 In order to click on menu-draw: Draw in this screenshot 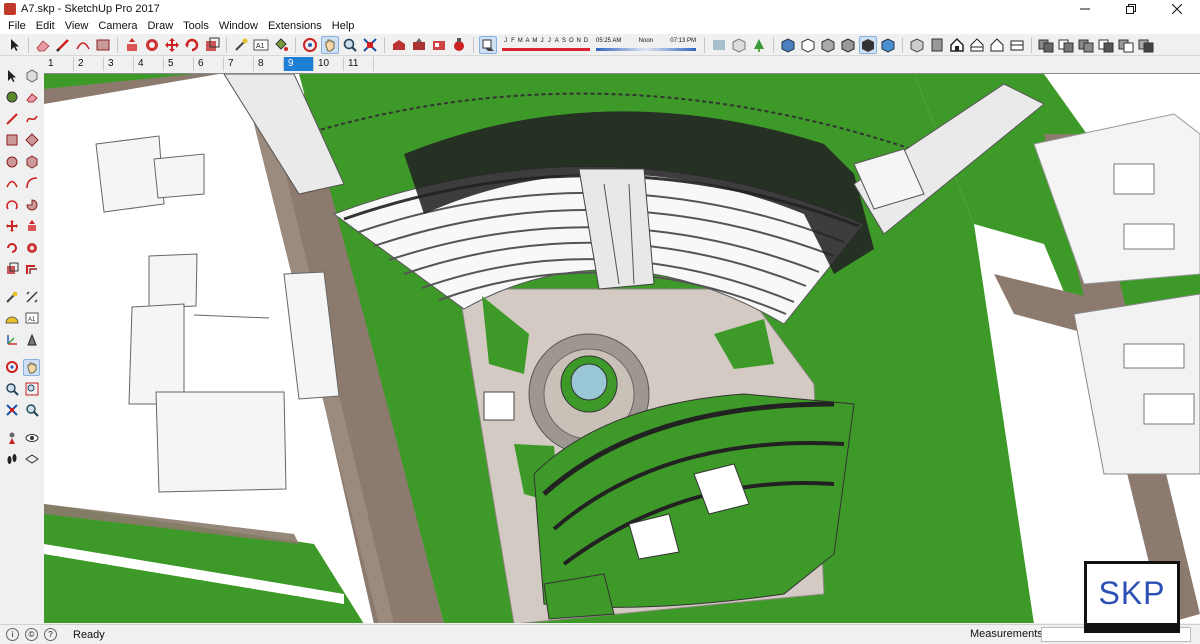, I will do `click(160, 26)`.